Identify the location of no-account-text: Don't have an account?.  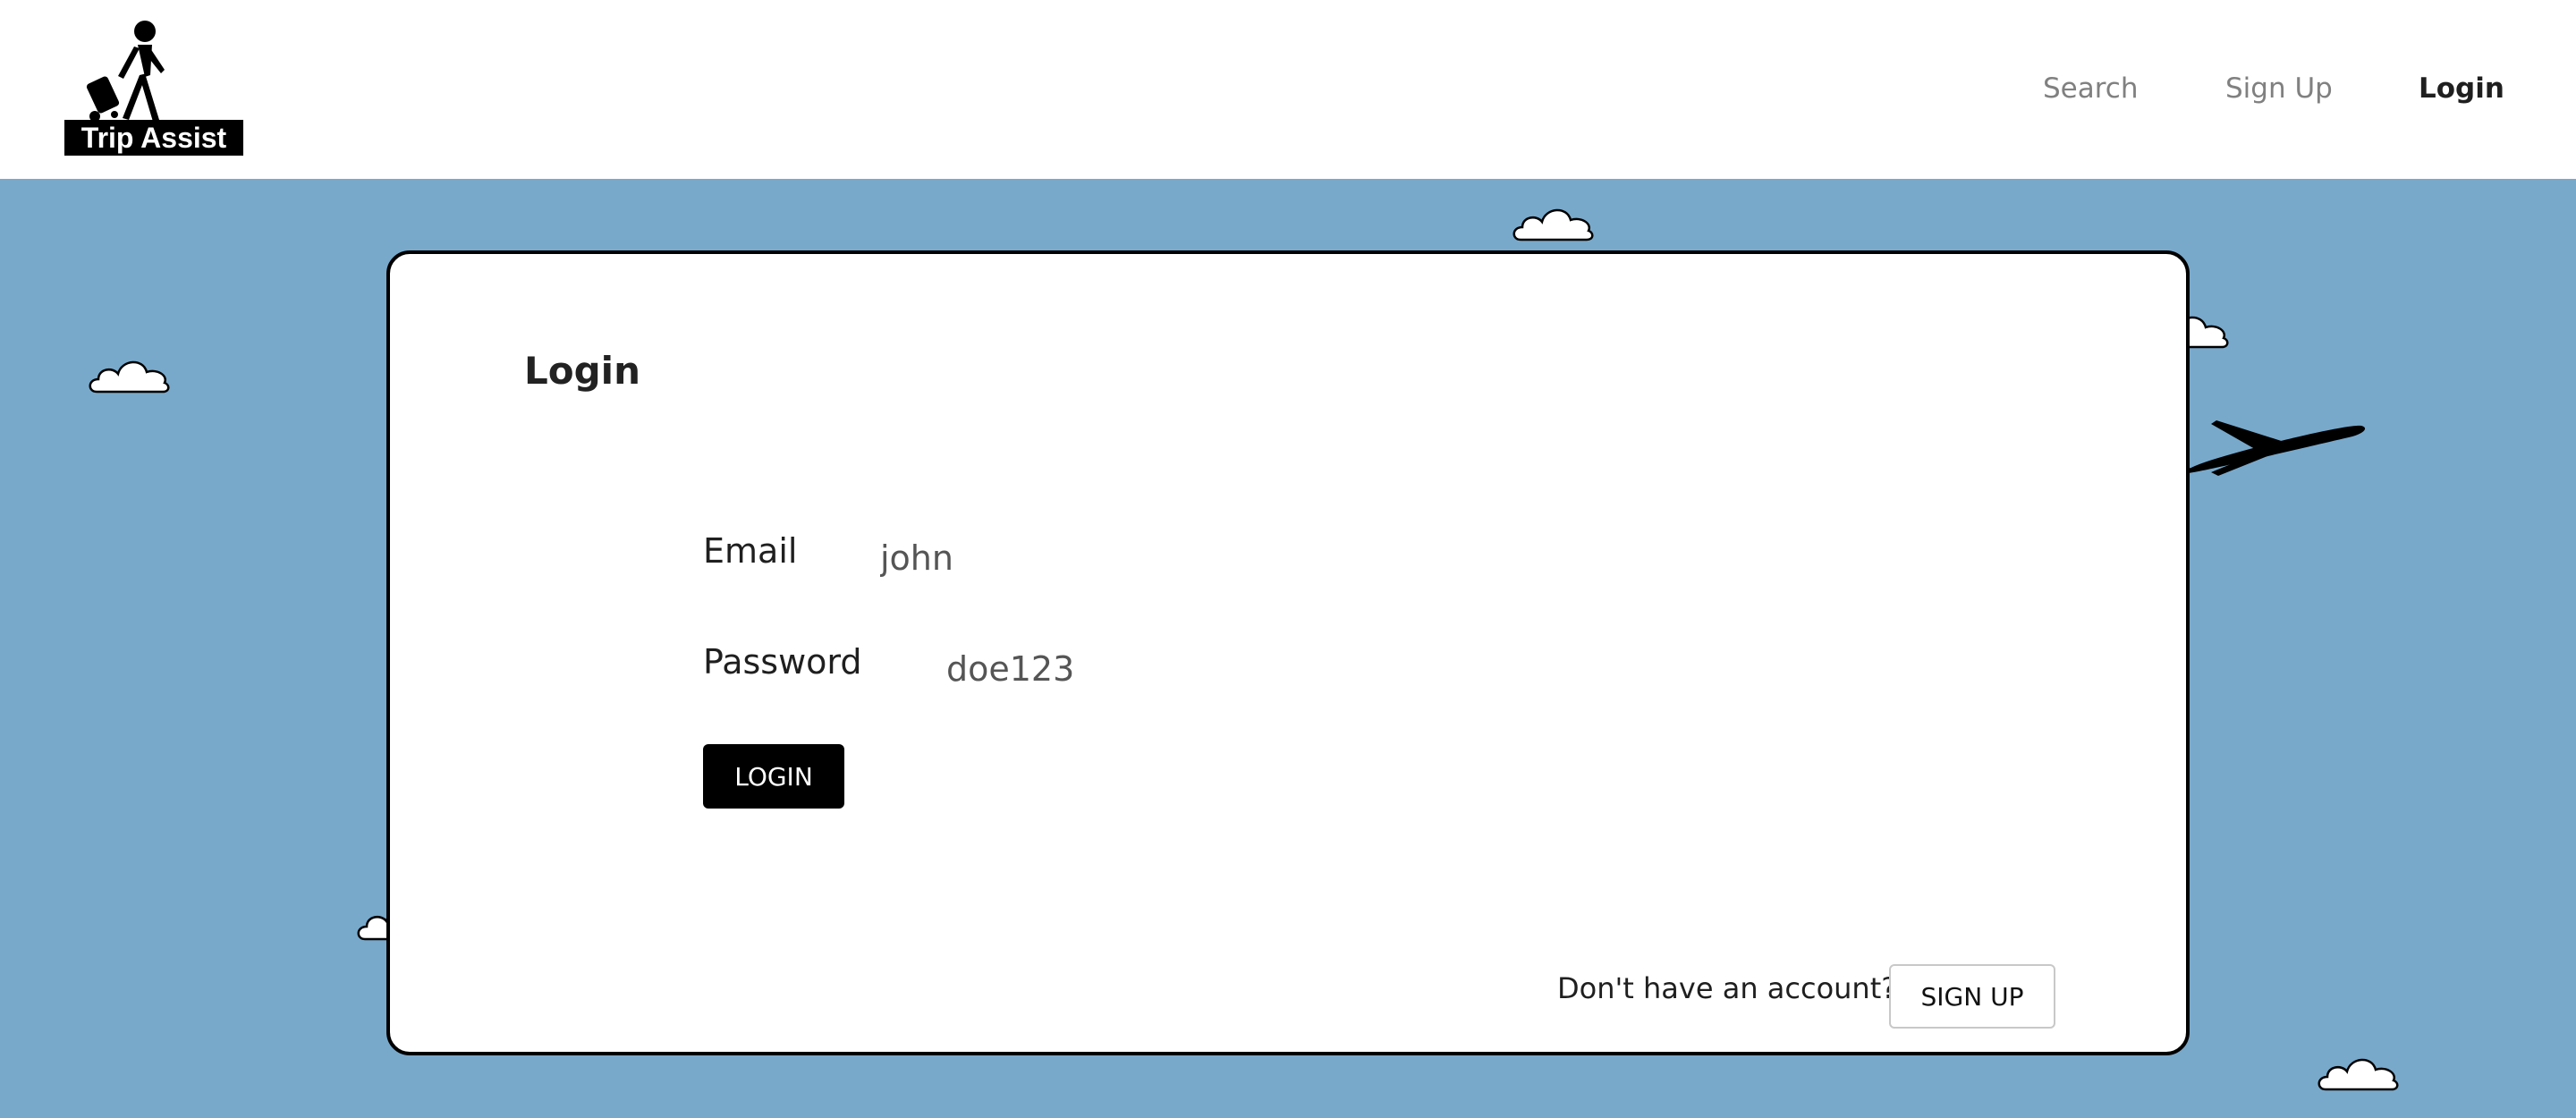
(1727, 988).